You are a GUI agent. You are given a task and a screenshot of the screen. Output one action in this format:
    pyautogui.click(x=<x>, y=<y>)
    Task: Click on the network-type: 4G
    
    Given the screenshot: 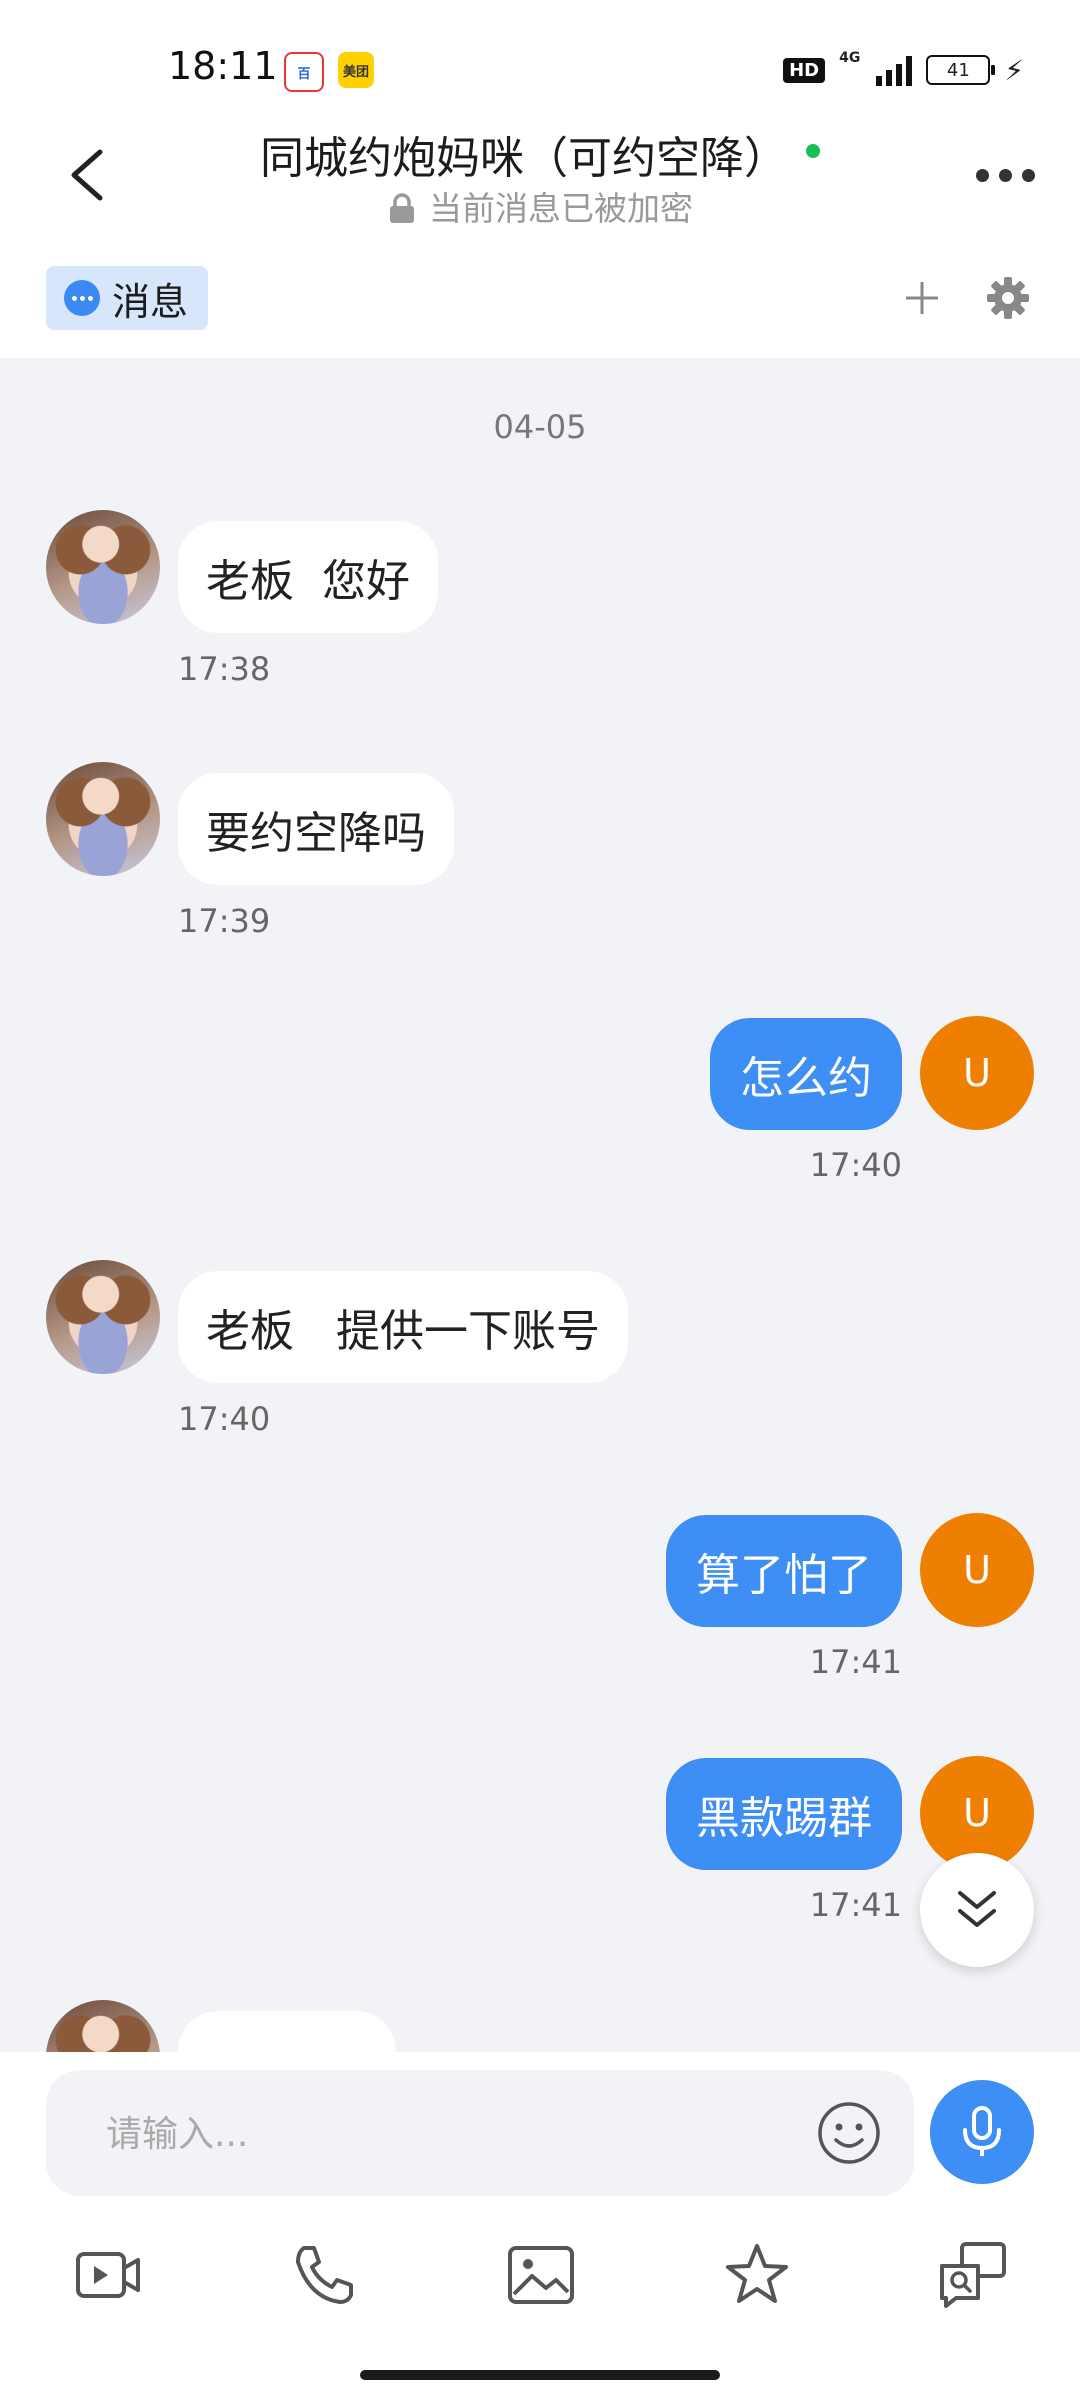 What is the action you would take?
    pyautogui.click(x=850, y=58)
    